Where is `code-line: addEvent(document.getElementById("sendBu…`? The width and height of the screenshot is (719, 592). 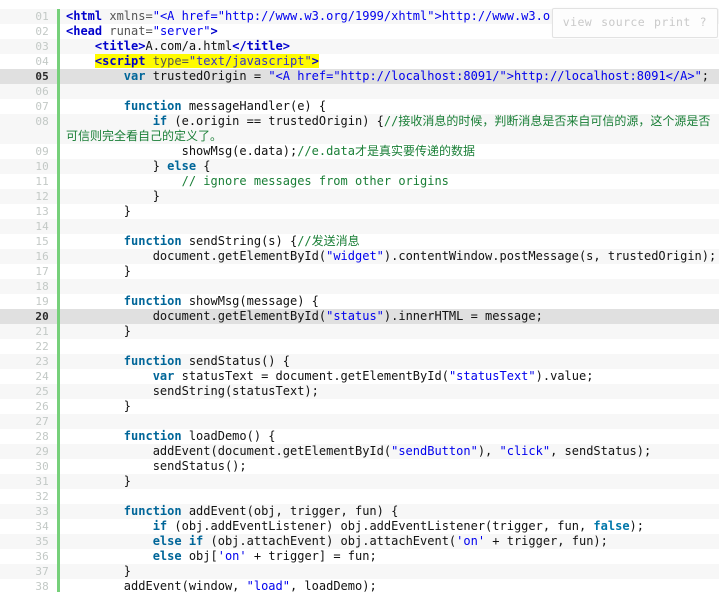
code-line: addEvent(document.getElementById("sendBu… is located at coordinates (388, 451).